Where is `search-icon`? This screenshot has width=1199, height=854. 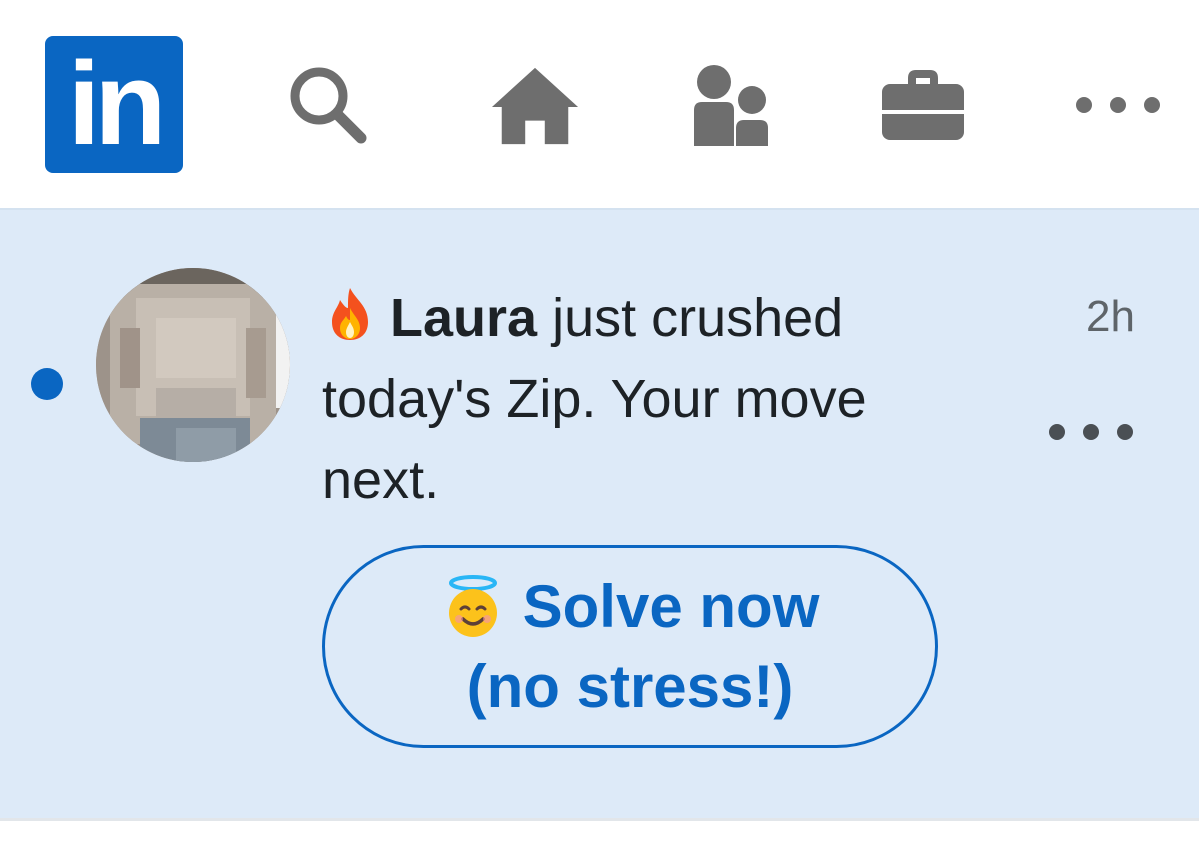 search-icon is located at coordinates (328, 105).